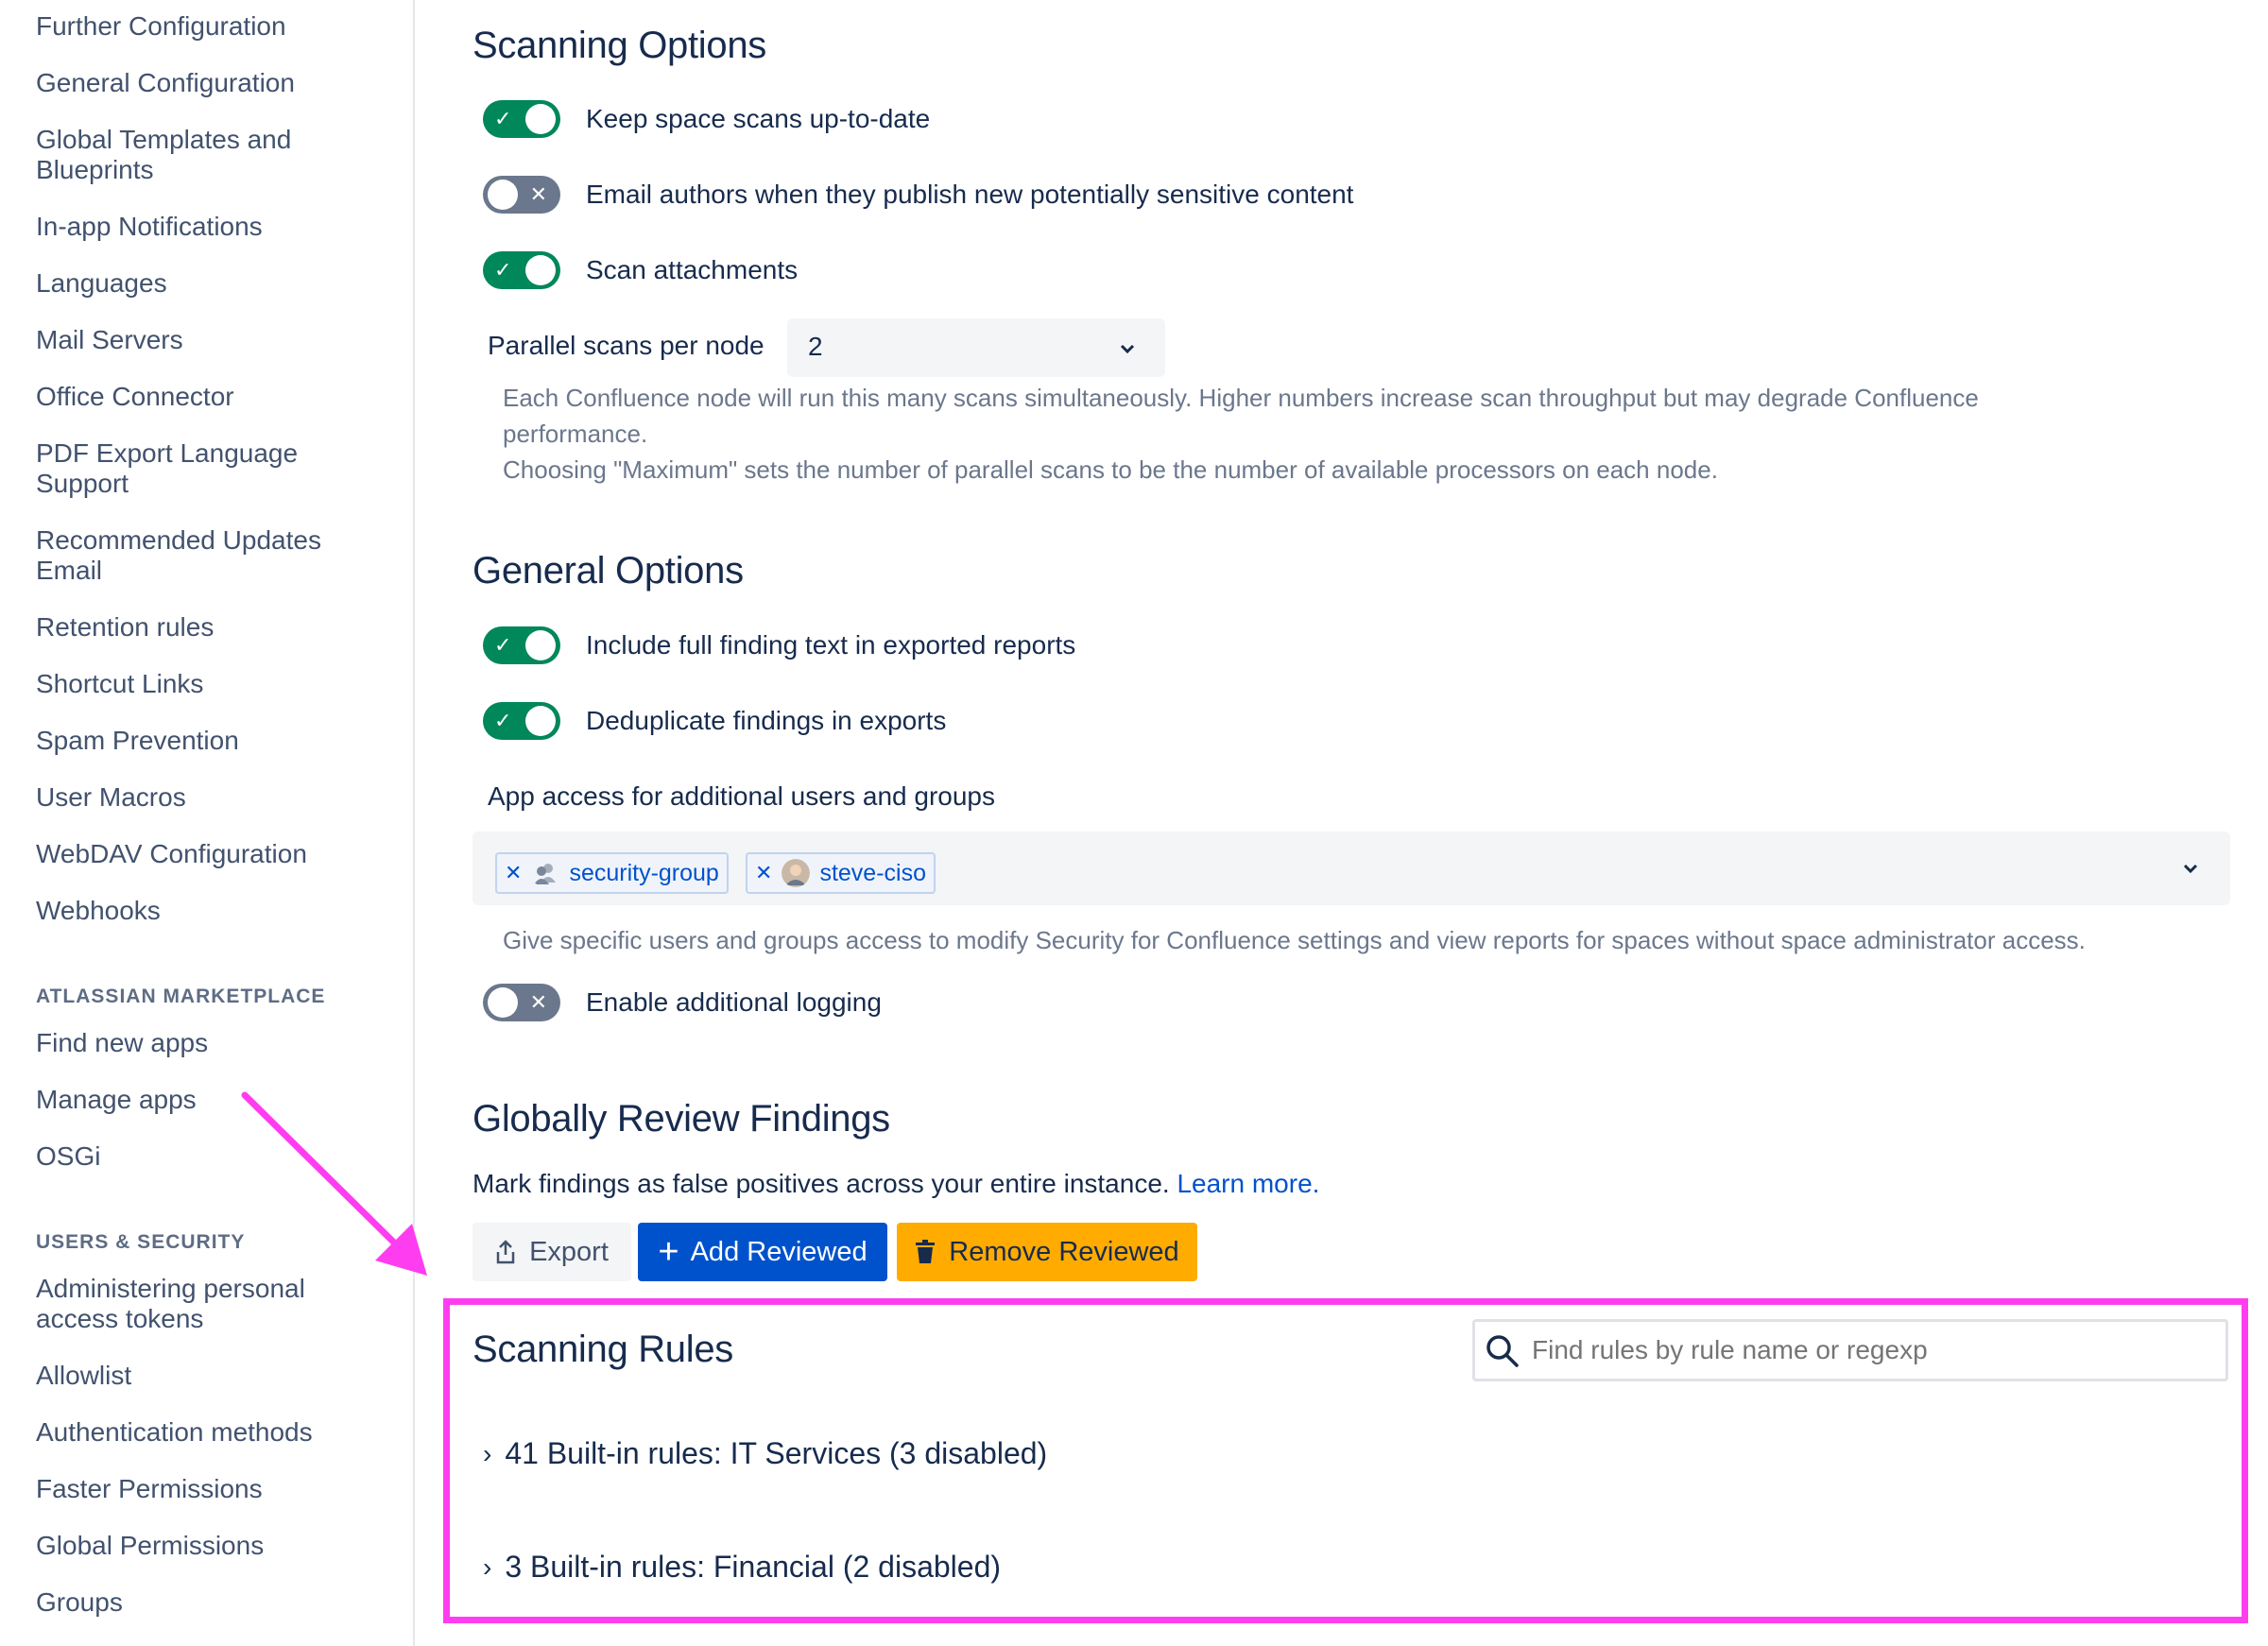 This screenshot has height=1646, width=2268. Describe the element at coordinates (815, 346) in the screenshot. I see `parallel-scans-value: 2` at that location.